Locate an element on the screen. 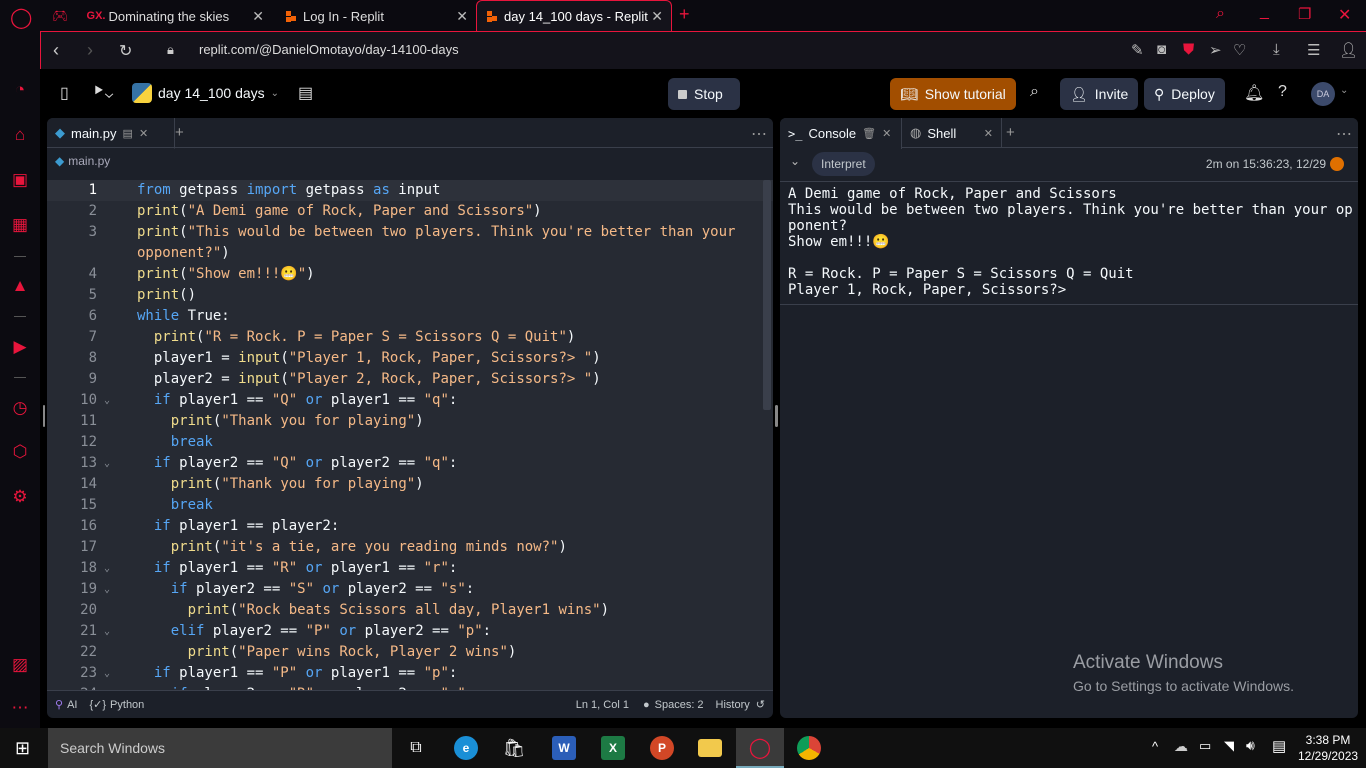 Image resolution: width=1366 pixels, height=768 pixels. history-icon: ◷ is located at coordinates (20, 408).